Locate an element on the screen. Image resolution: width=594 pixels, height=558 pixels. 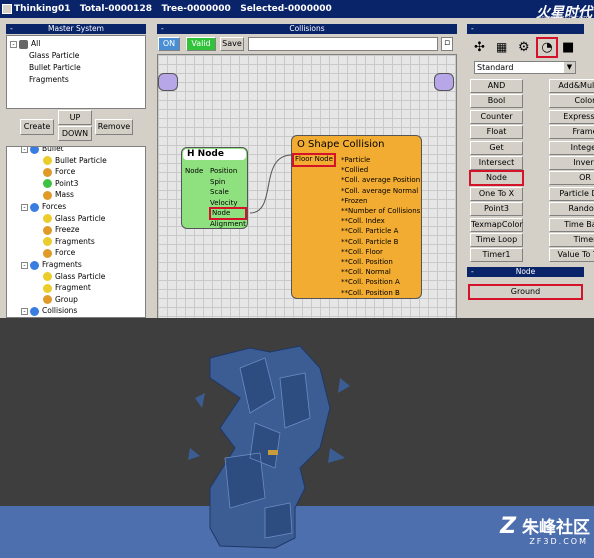
tree-item-label: Fragments is located at coordinates (62, 264).